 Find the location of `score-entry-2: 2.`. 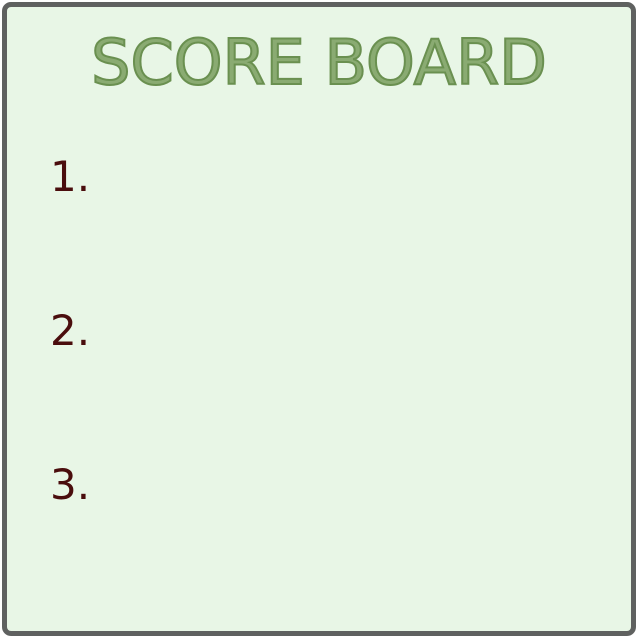

score-entry-2: 2. is located at coordinates (78, 331).